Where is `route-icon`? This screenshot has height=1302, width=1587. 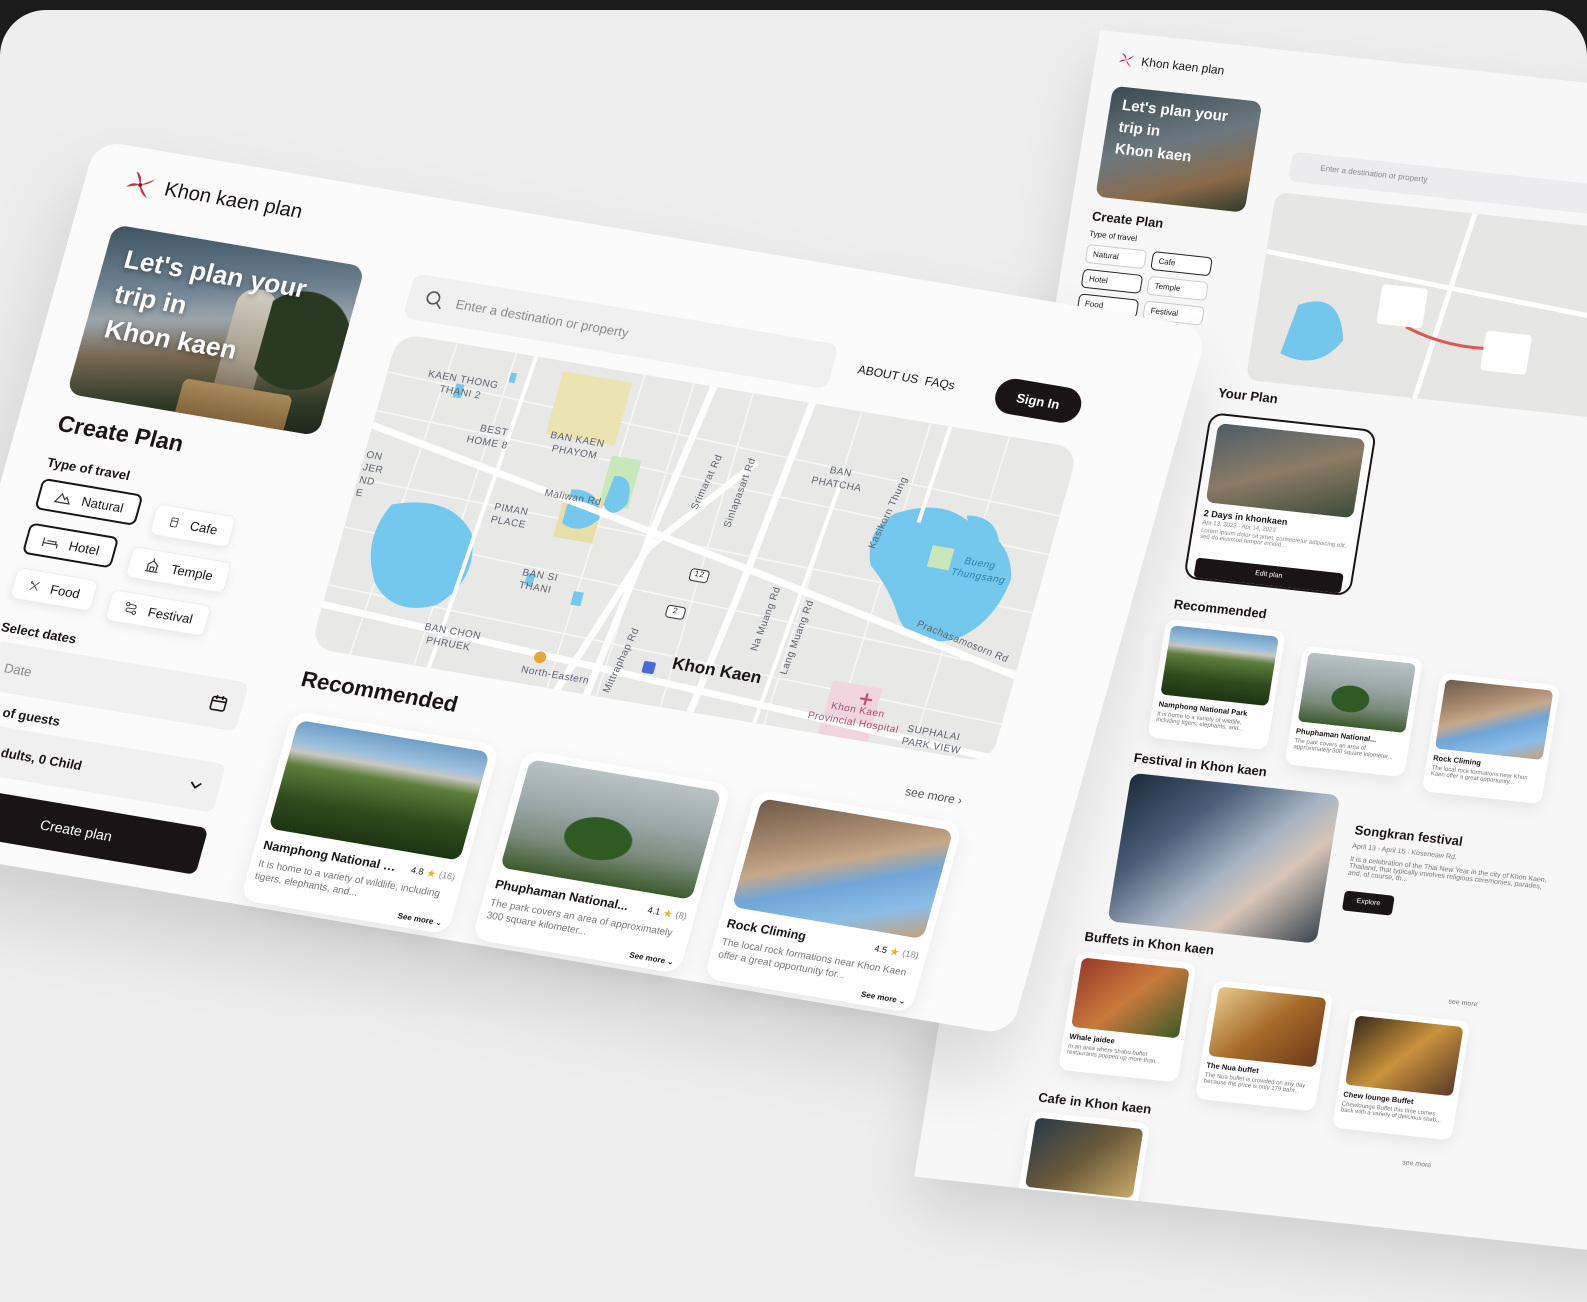
route-icon is located at coordinates (131, 608).